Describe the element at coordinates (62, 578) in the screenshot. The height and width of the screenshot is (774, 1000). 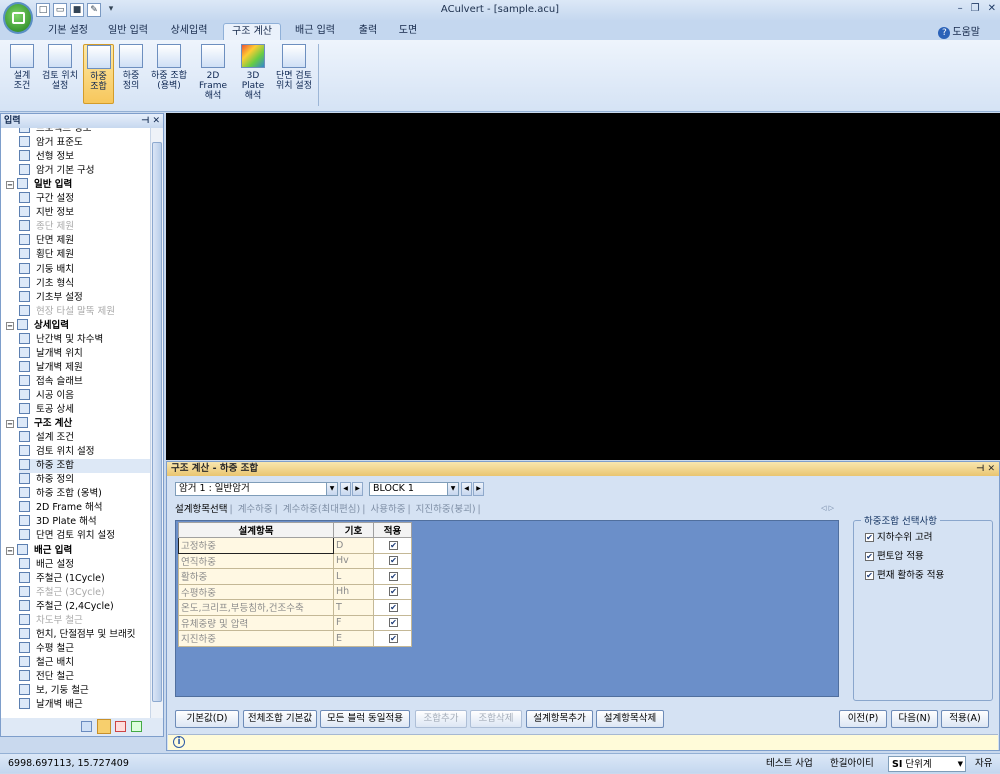
I see `tree-item: 주철근 (1Cycle)` at that location.